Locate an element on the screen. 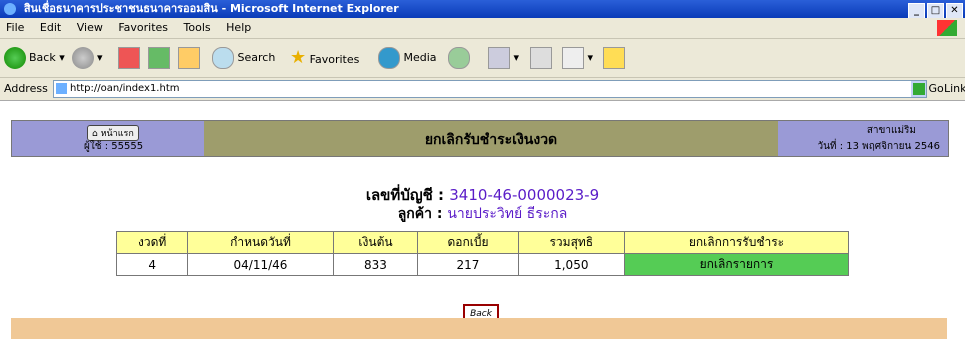  media-button: Media is located at coordinates (407, 58).